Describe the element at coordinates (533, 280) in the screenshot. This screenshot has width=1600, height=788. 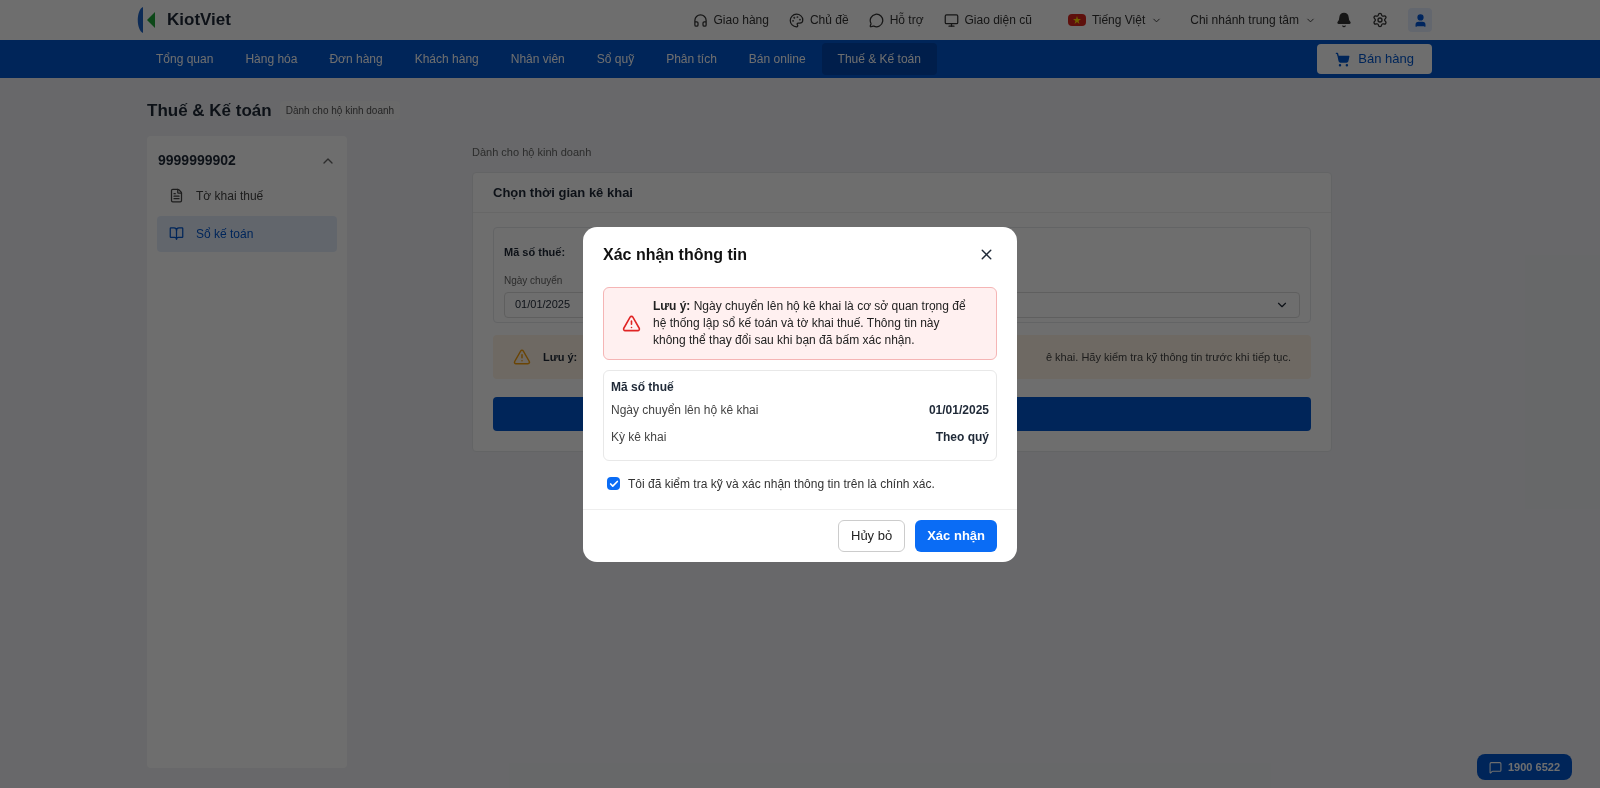
I see `date-label: Ngày chuyển` at that location.